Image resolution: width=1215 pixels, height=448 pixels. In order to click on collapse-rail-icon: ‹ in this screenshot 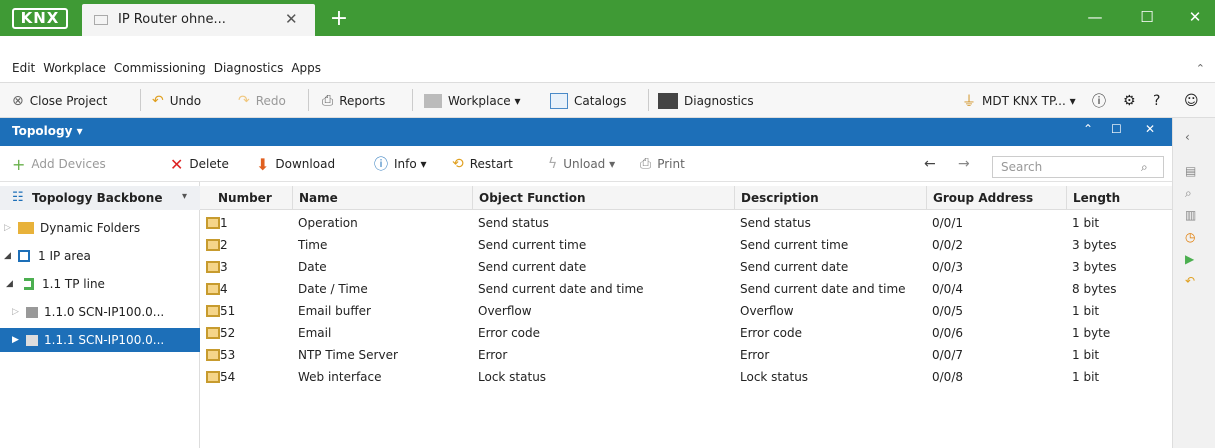, I will do `click(1193, 138)`.